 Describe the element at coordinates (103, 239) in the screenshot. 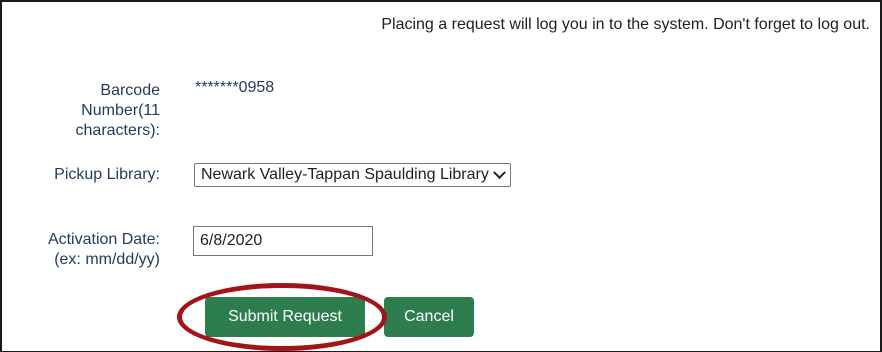

I see `activation-label-line: Activation Date:` at that location.